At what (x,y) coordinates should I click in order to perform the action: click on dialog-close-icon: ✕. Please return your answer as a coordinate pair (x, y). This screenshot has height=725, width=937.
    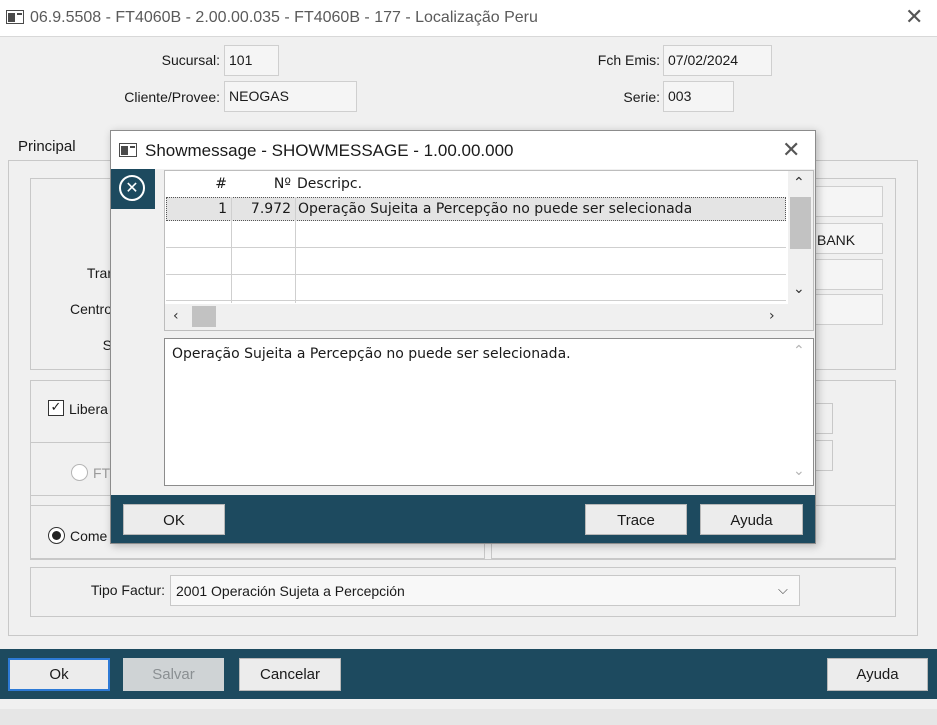
    Looking at the image, I should click on (791, 151).